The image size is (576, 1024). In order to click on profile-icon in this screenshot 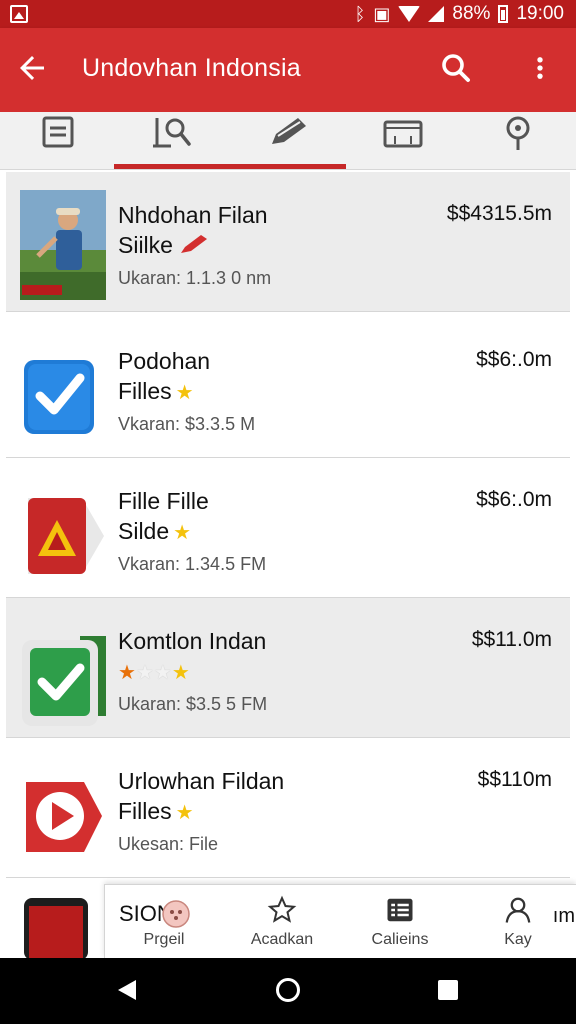, I will do `click(176, 914)`.